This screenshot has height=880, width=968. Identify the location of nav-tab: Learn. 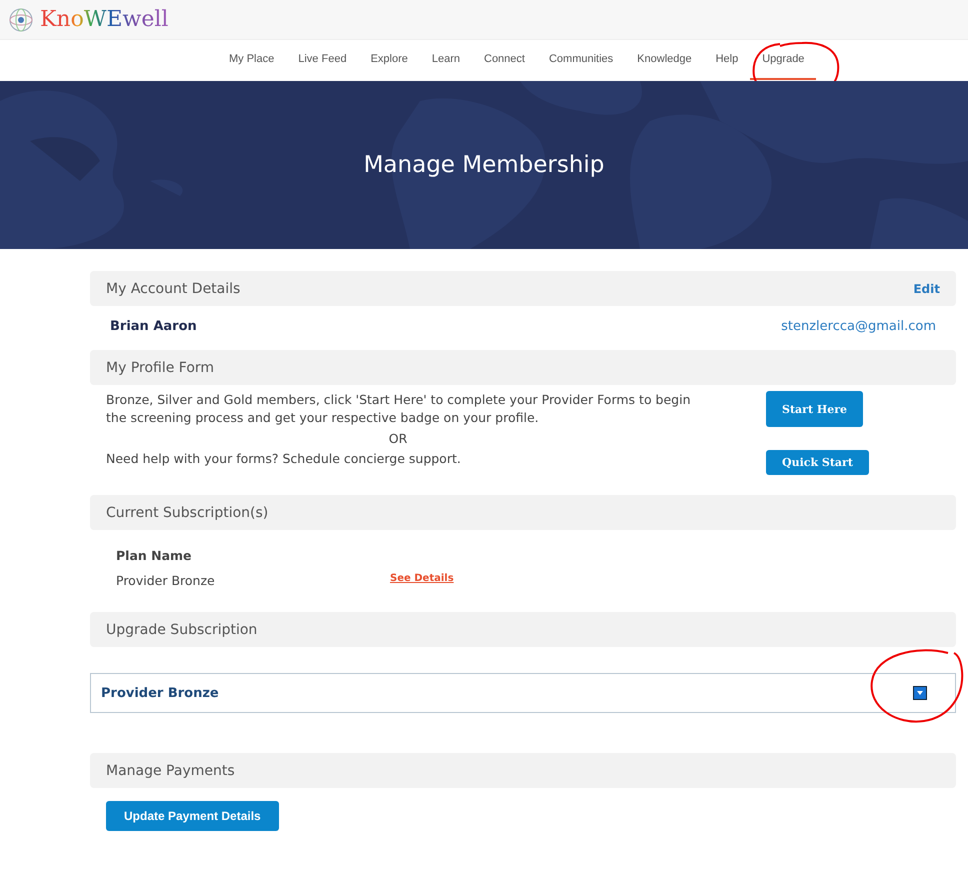
(446, 60).